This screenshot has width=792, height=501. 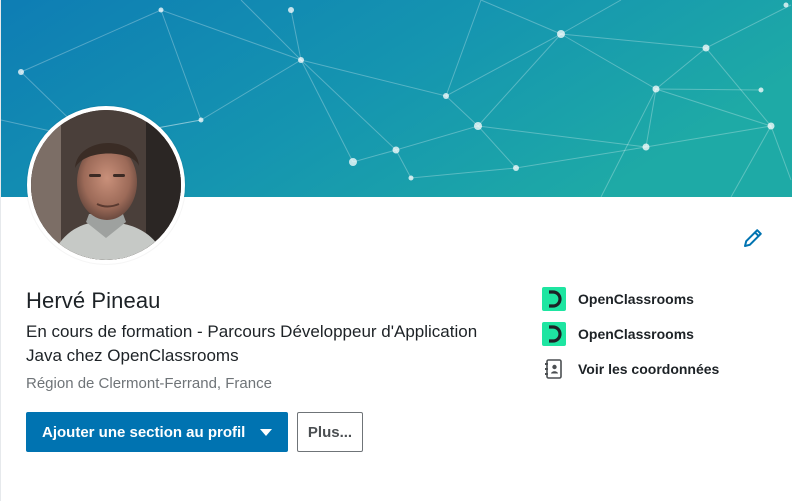 I want to click on side-item-label: Voir les coordonnées, so click(x=649, y=369).